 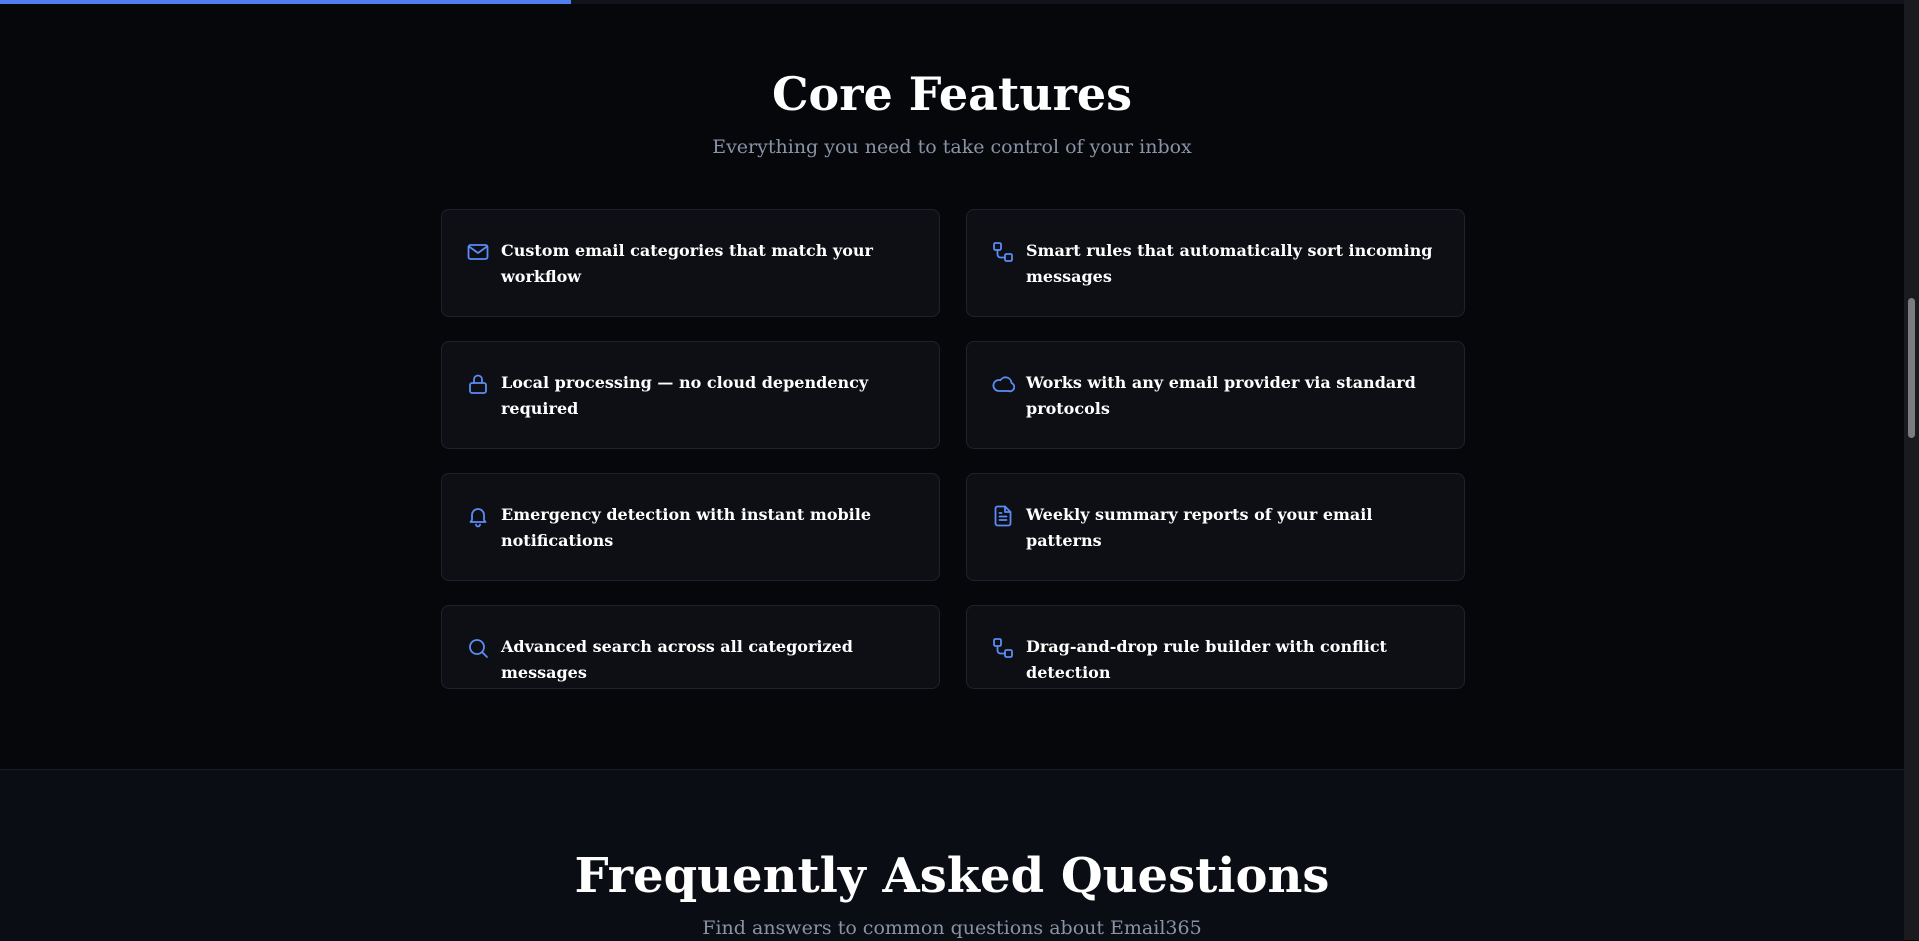 I want to click on mail-icon, so click(x=478, y=252).